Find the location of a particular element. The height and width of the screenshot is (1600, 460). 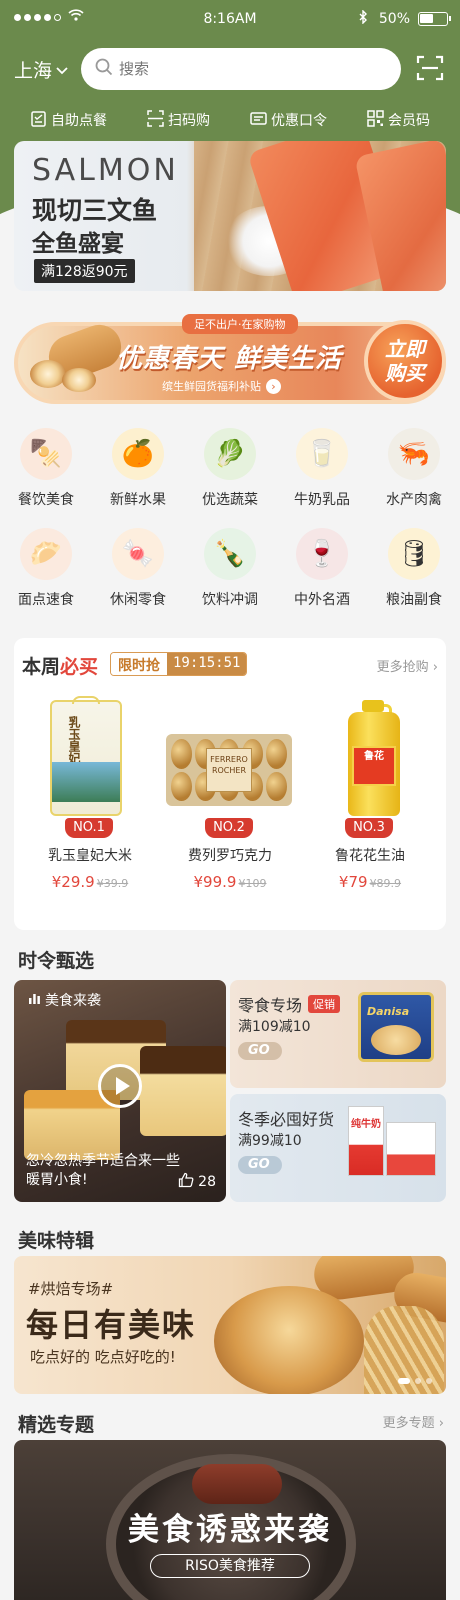

product-card: FERRERO ROCHER NO.2 费列罗巧克力 ¥99.9 ¥109 is located at coordinates (230, 805).